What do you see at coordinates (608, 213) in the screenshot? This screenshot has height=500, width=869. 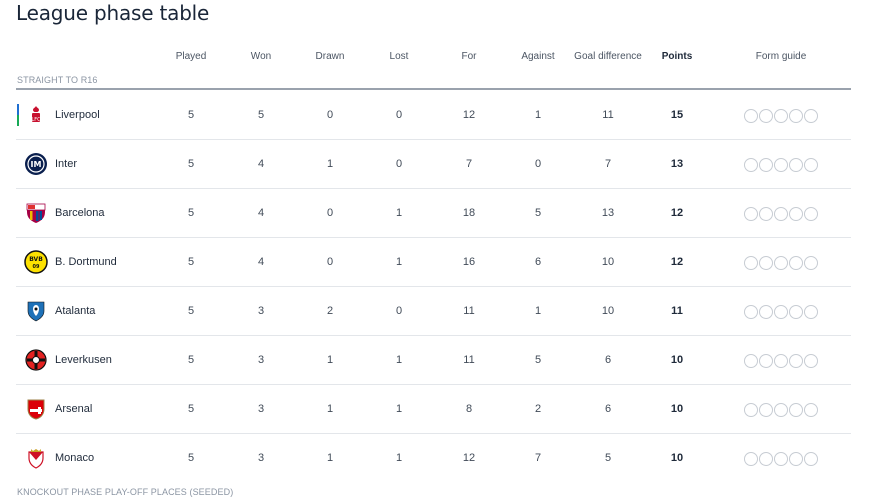 I see `cell-gd: 13` at bounding box center [608, 213].